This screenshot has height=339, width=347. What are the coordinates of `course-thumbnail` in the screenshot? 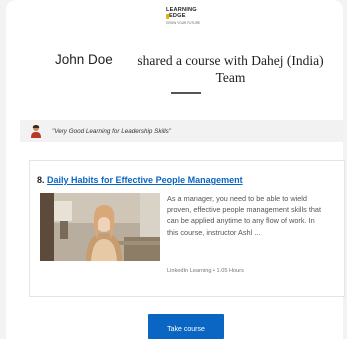 It's located at (100, 227).